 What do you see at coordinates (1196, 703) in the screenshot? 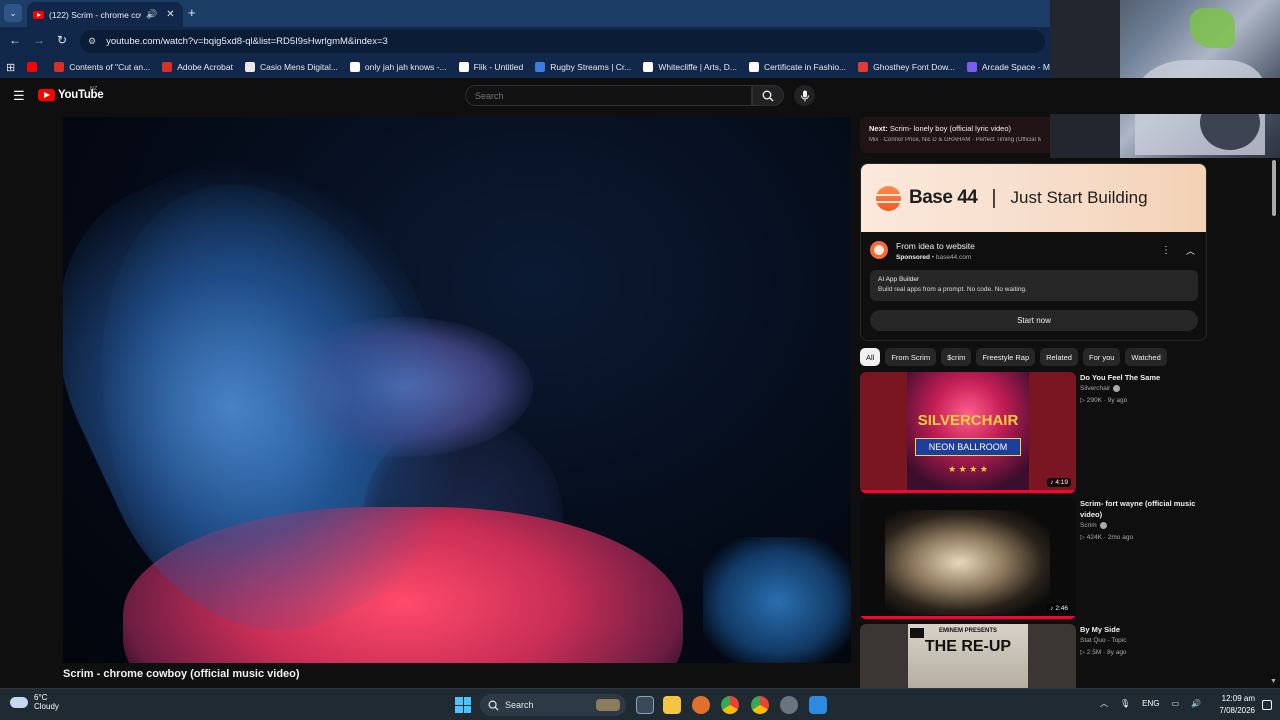
I see `volume-icon: 🔊` at bounding box center [1196, 703].